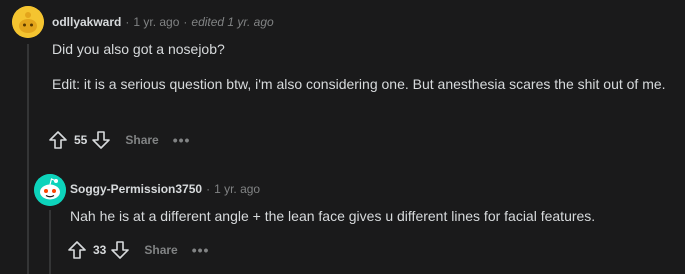  I want to click on edited-timestamp: edited 1 yr. ago, so click(232, 22).